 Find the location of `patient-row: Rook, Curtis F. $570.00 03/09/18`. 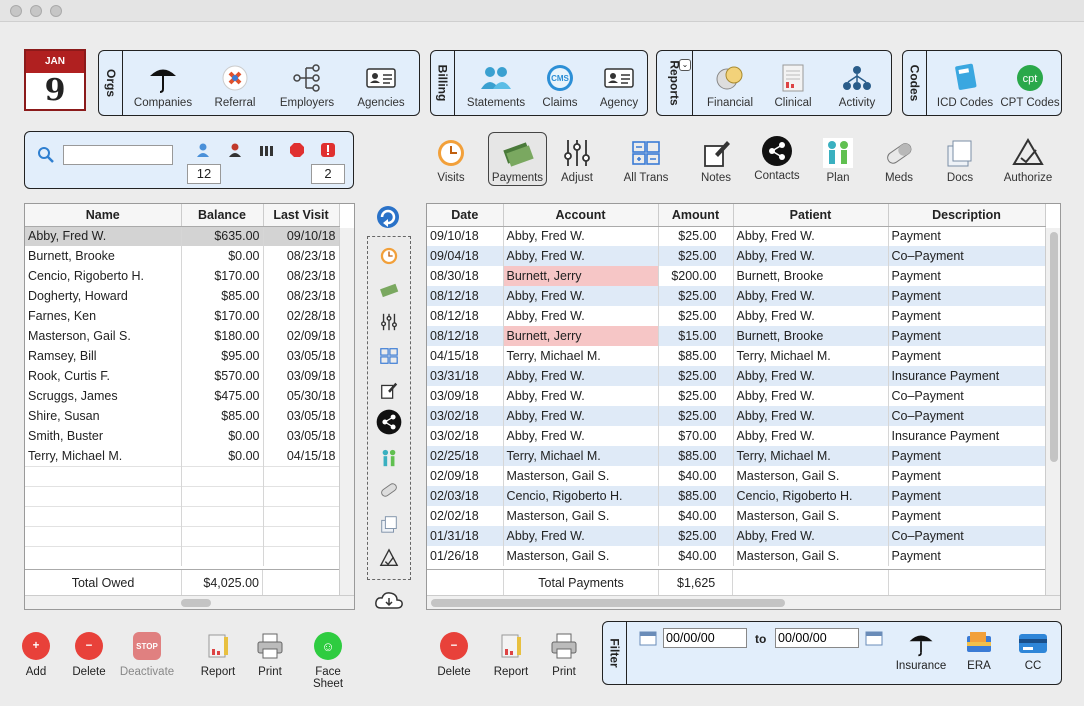

patient-row: Rook, Curtis F. $570.00 03/09/18 is located at coordinates (182, 376).